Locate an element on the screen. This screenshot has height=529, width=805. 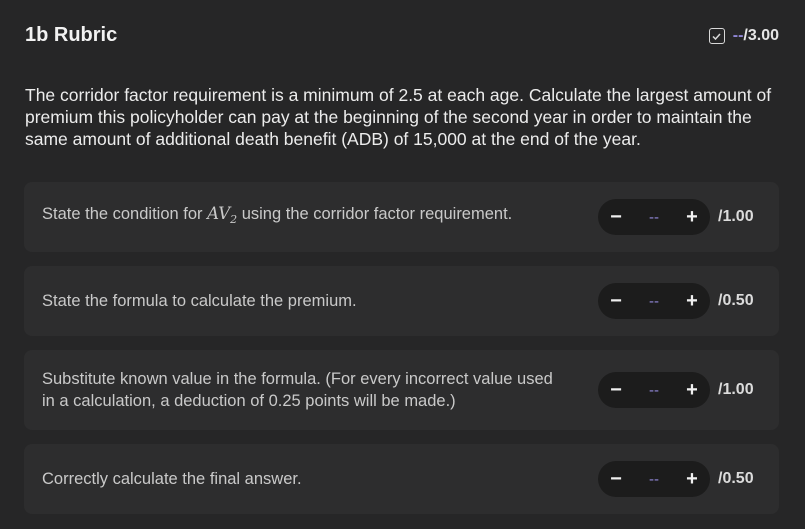
total-score-value: -- is located at coordinates (738, 35).